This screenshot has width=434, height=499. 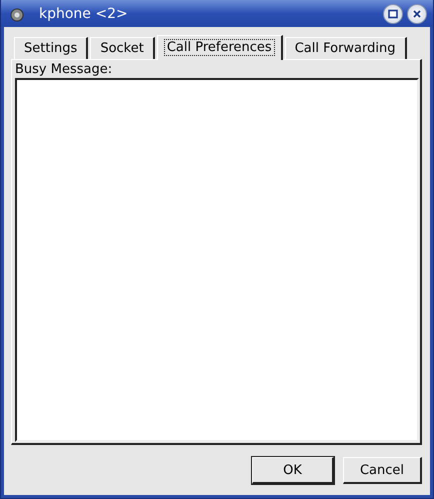 I want to click on tab: Call Forwarding, so click(x=345, y=48).